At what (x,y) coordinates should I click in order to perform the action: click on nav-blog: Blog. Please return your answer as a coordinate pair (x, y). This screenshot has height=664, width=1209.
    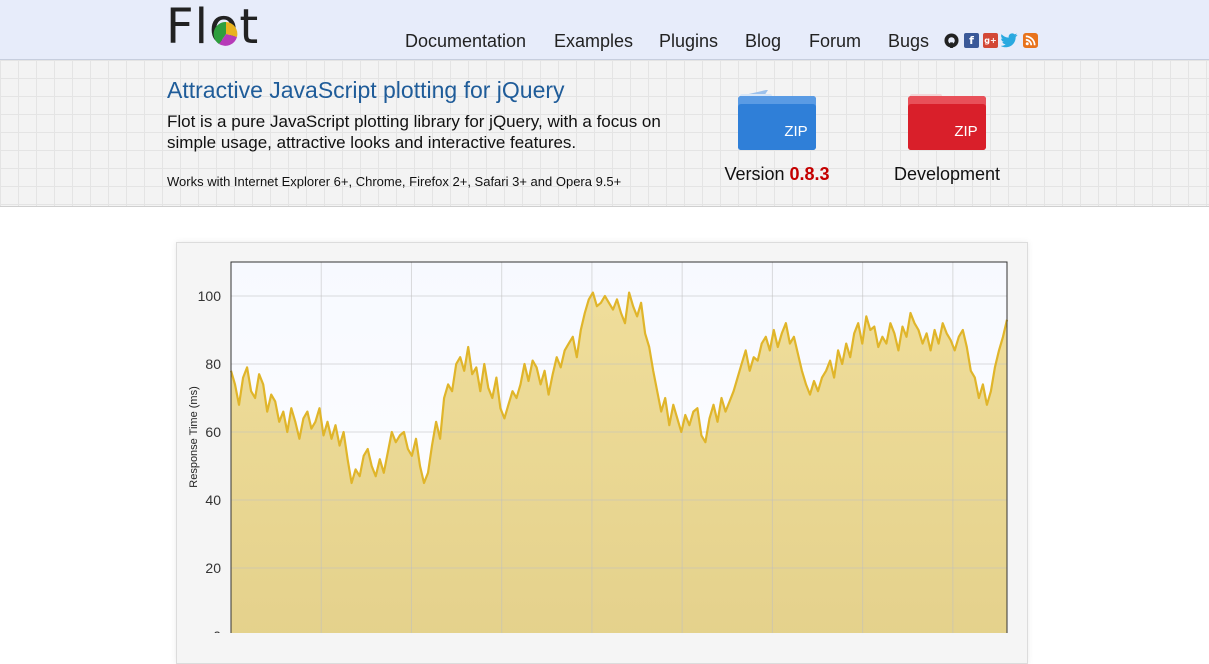
    Looking at the image, I should click on (763, 41).